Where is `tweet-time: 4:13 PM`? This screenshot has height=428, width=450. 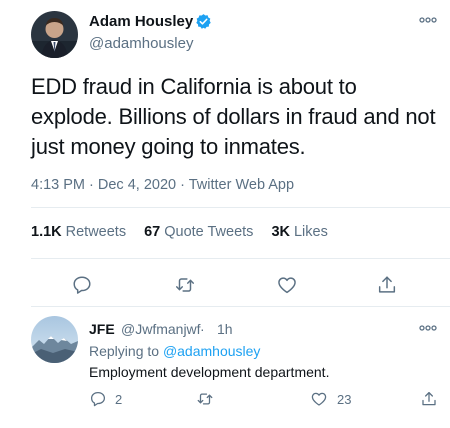 tweet-time: 4:13 PM is located at coordinates (58, 185).